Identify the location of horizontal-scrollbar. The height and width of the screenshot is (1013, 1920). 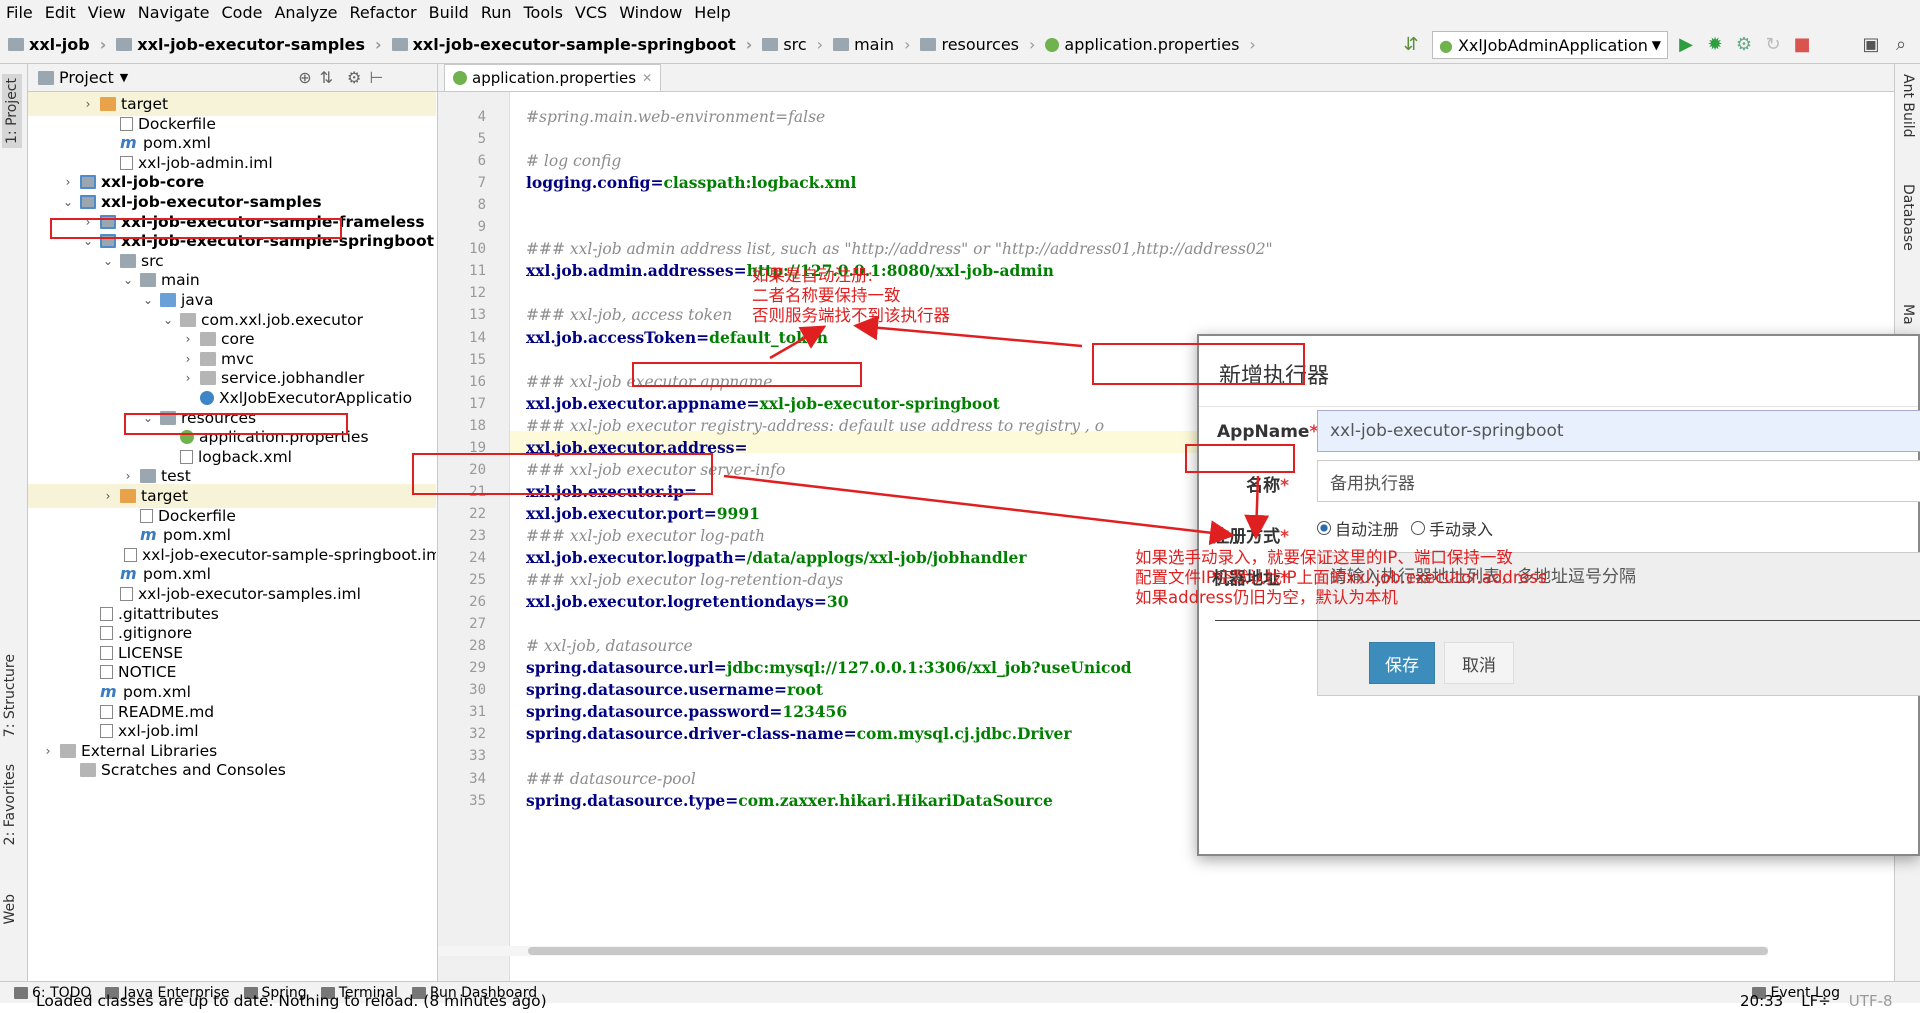
(1103, 951).